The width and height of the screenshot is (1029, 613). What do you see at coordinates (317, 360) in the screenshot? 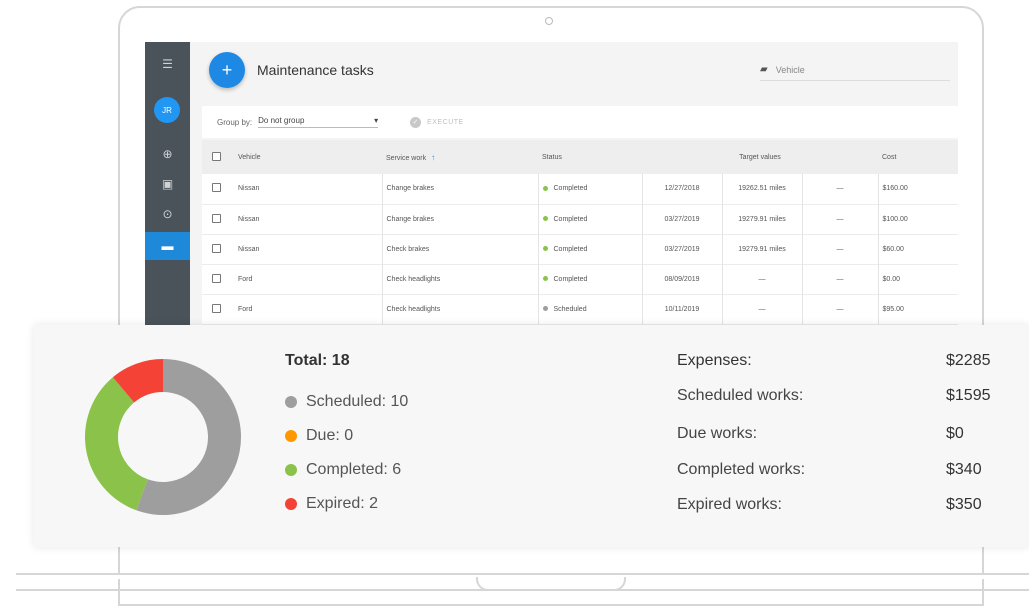
I see `total-count: Total: 18` at bounding box center [317, 360].